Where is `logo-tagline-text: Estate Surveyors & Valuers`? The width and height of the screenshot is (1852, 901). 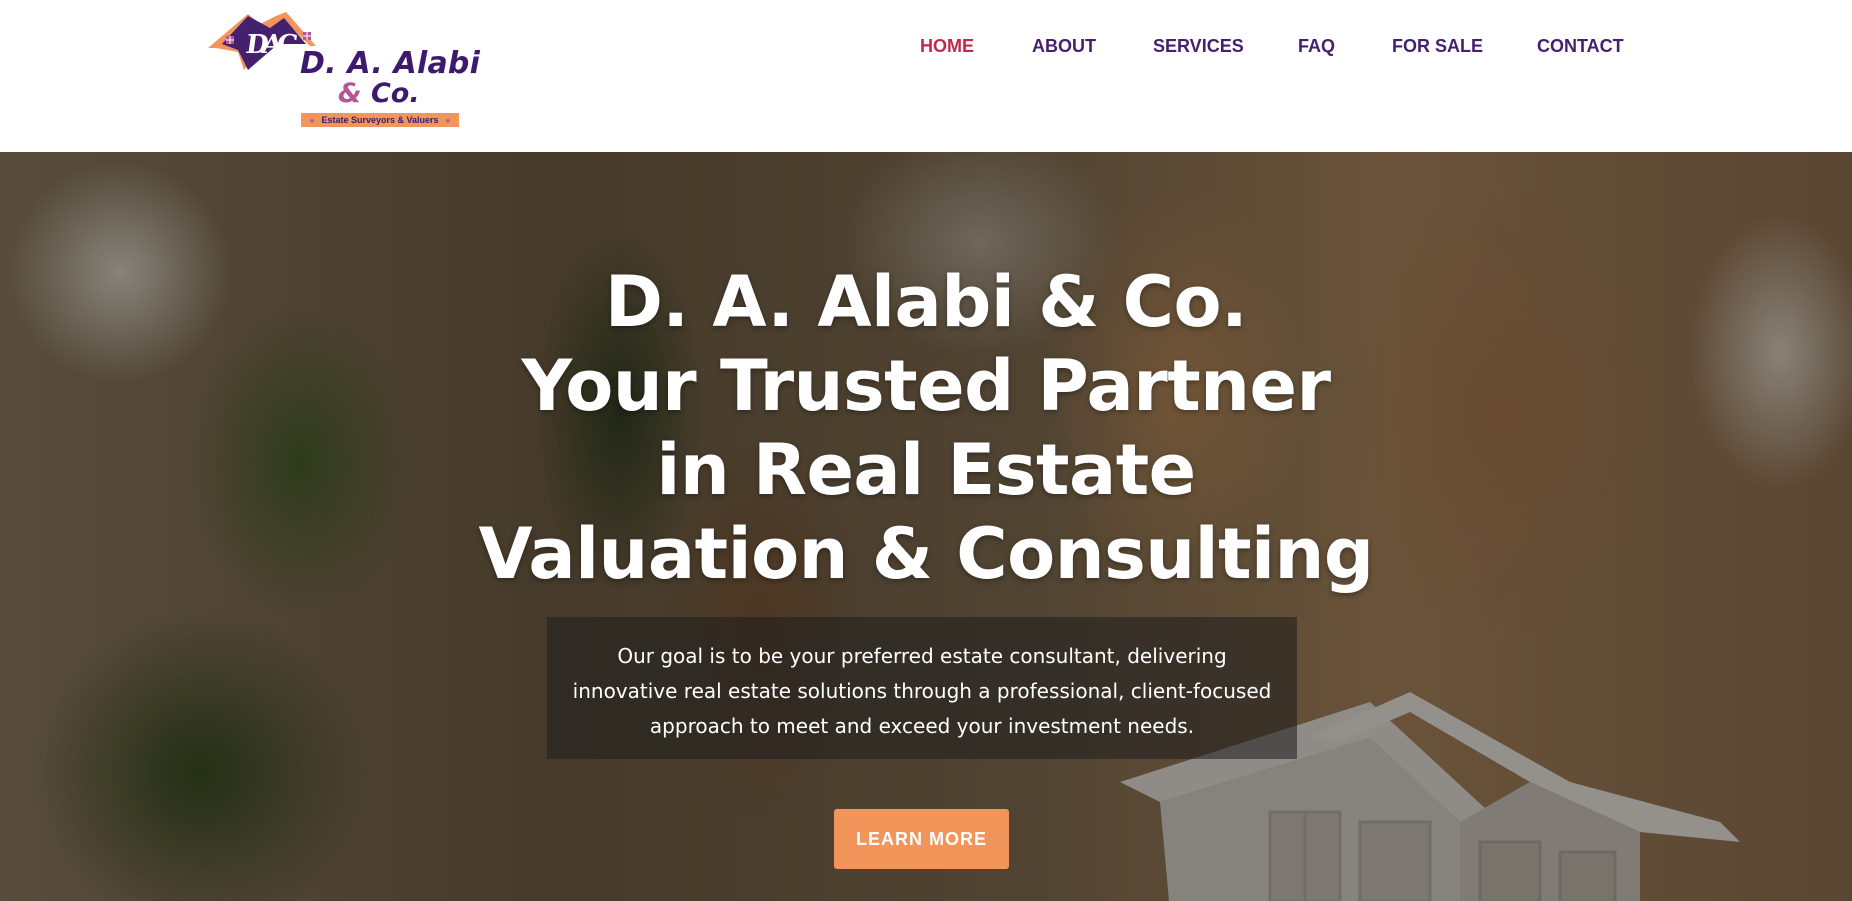 logo-tagline-text: Estate Surveyors & Valuers is located at coordinates (380, 120).